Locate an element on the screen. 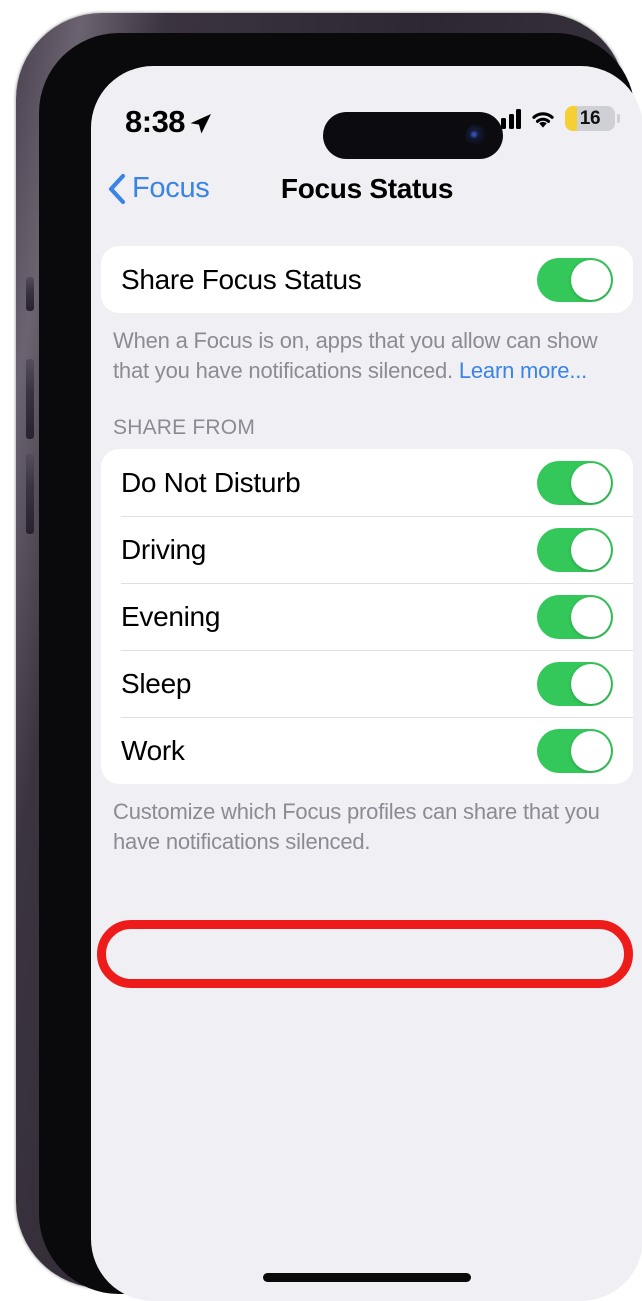  share-focus-status-card: Share Focus Status is located at coordinates (367, 279).